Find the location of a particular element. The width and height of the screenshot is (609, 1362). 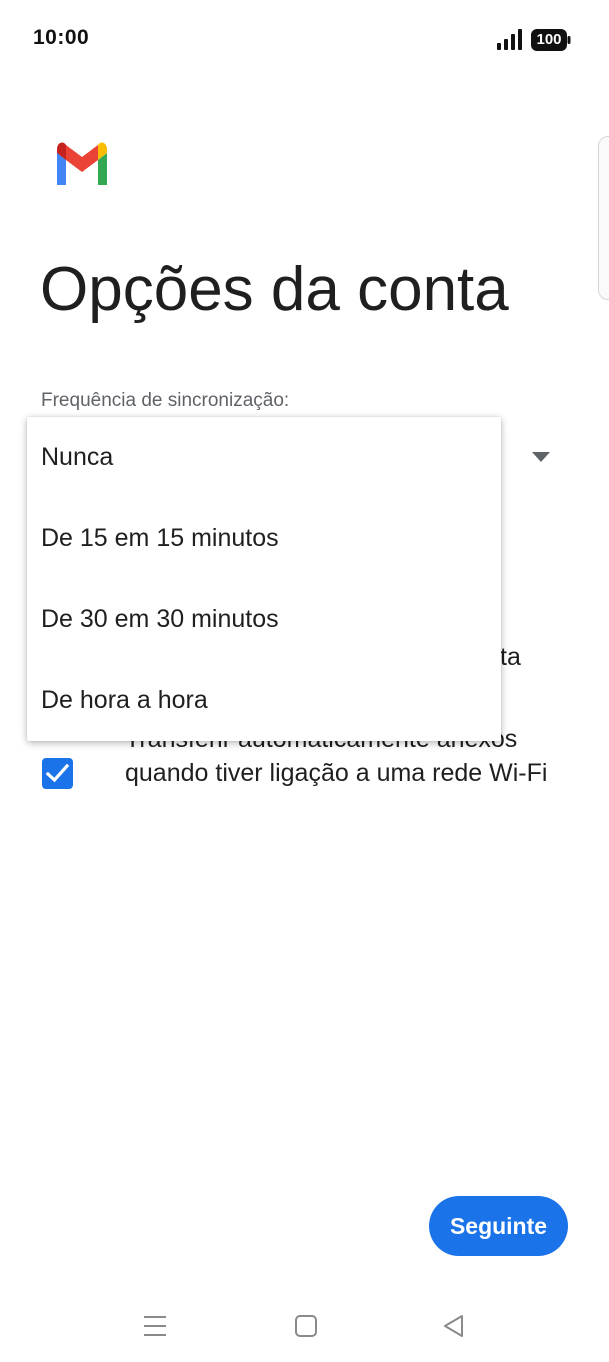

checkmark-icon is located at coordinates (57, 773).